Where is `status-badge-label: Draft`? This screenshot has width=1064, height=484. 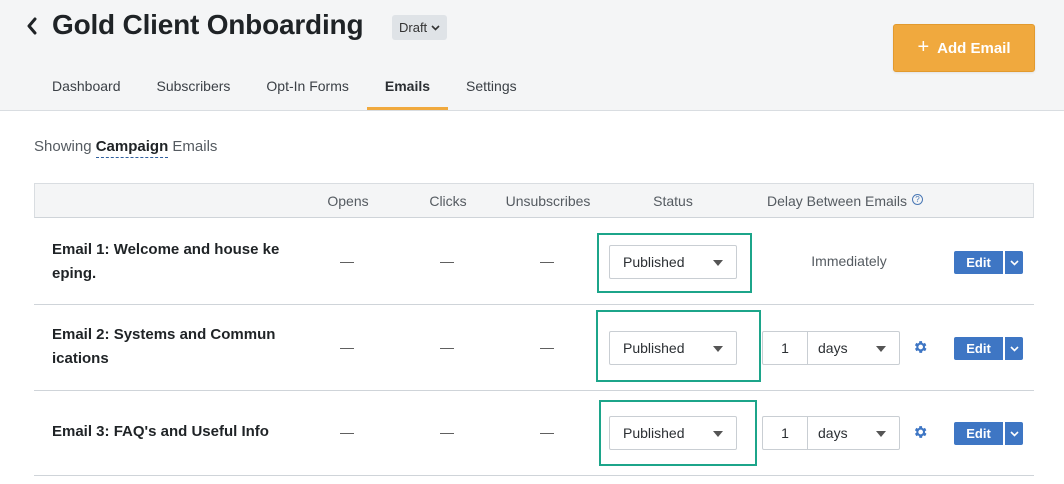 status-badge-label: Draft is located at coordinates (413, 27).